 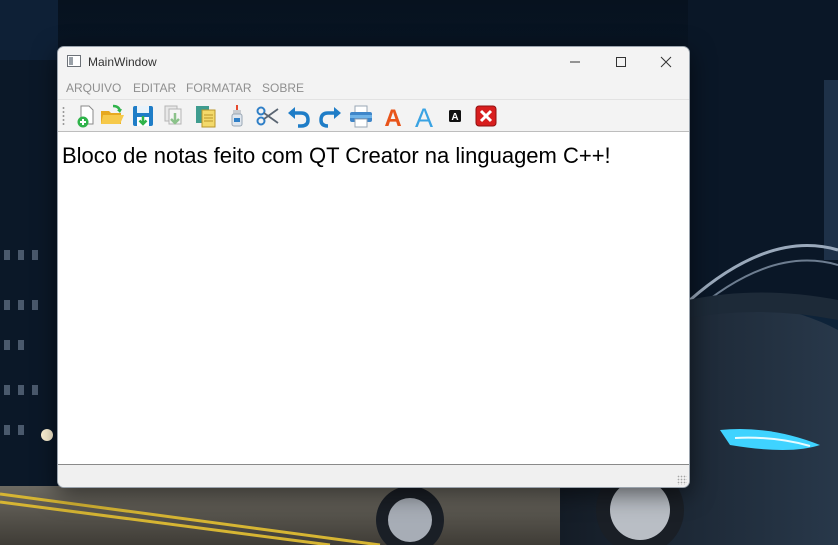 I want to click on cut-button, so click(x=268, y=116).